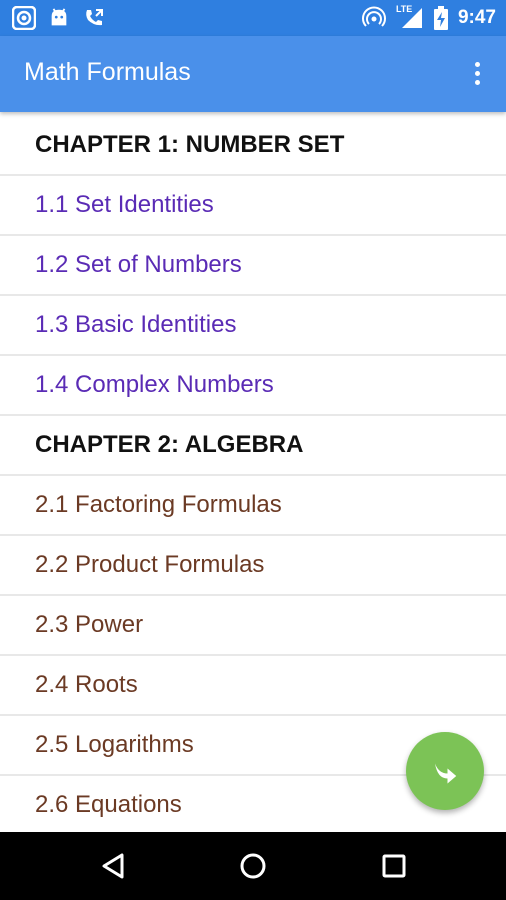 The height and width of the screenshot is (900, 506). What do you see at coordinates (24, 18) in the screenshot?
I see `record-icon` at bounding box center [24, 18].